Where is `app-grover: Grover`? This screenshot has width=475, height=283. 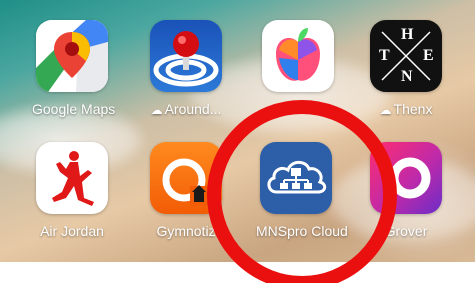
app-grover: Grover is located at coordinates (406, 190).